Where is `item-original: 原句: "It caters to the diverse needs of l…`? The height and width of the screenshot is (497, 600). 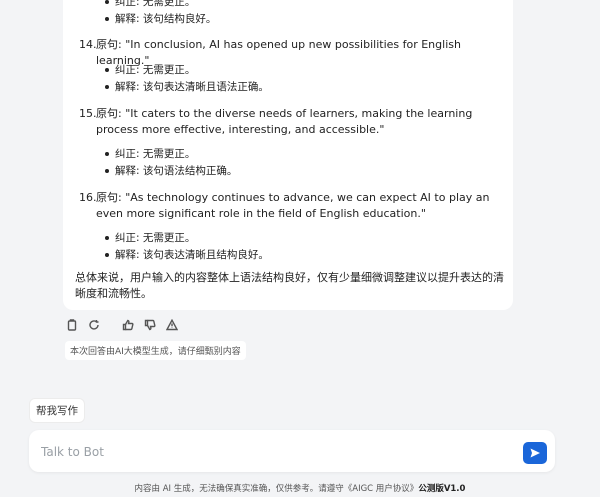 item-original: 原句: "It caters to the diverse needs of l… is located at coordinates (284, 121).